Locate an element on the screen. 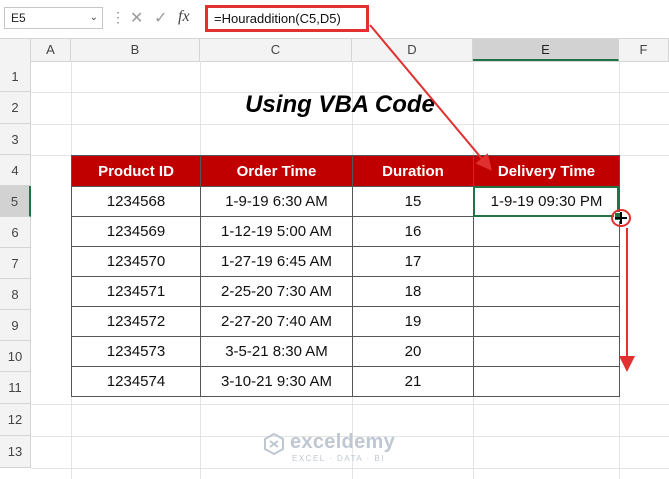 This screenshot has height=479, width=669. column-header-b: B is located at coordinates (135, 50).